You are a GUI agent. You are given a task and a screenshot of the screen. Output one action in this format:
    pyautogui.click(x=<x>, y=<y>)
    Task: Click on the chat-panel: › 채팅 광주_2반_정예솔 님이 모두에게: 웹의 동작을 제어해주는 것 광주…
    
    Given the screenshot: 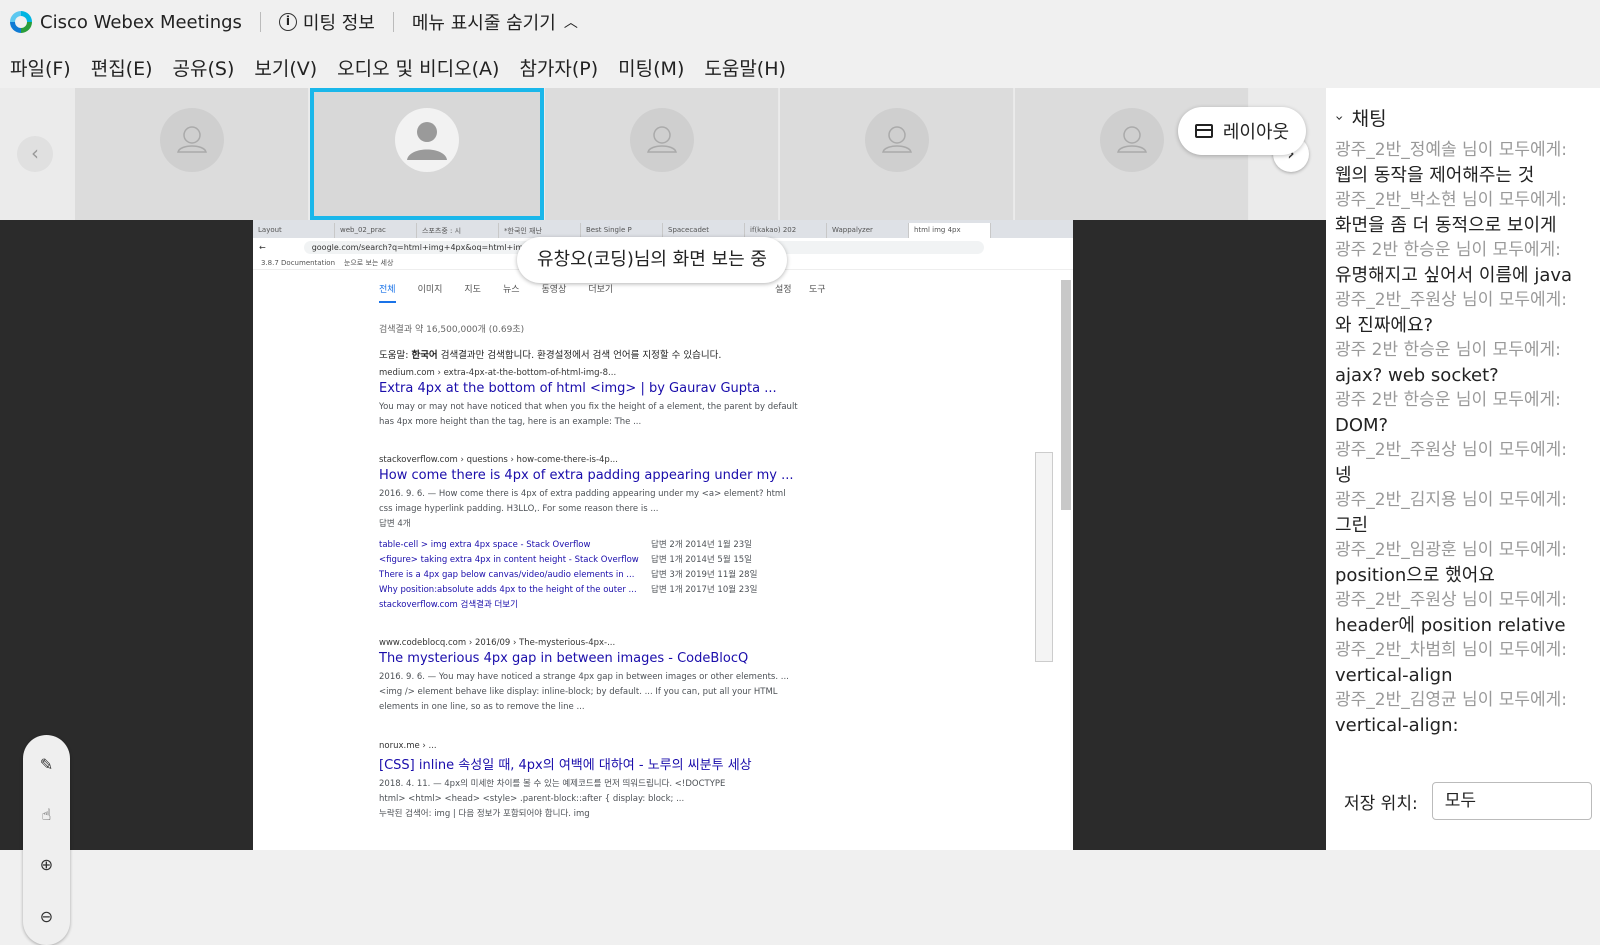 What is the action you would take?
    pyautogui.click(x=1463, y=469)
    